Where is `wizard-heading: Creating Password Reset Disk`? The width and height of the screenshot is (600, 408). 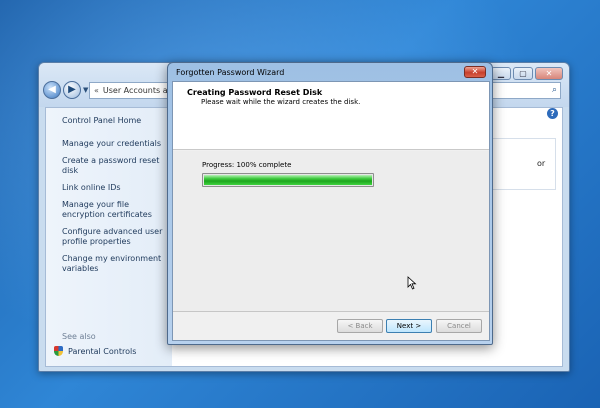
wizard-heading: Creating Password Reset Disk is located at coordinates (255, 92).